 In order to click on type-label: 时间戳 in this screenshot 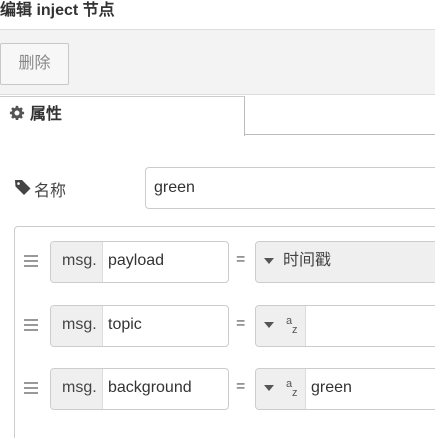, I will do `click(307, 260)`.